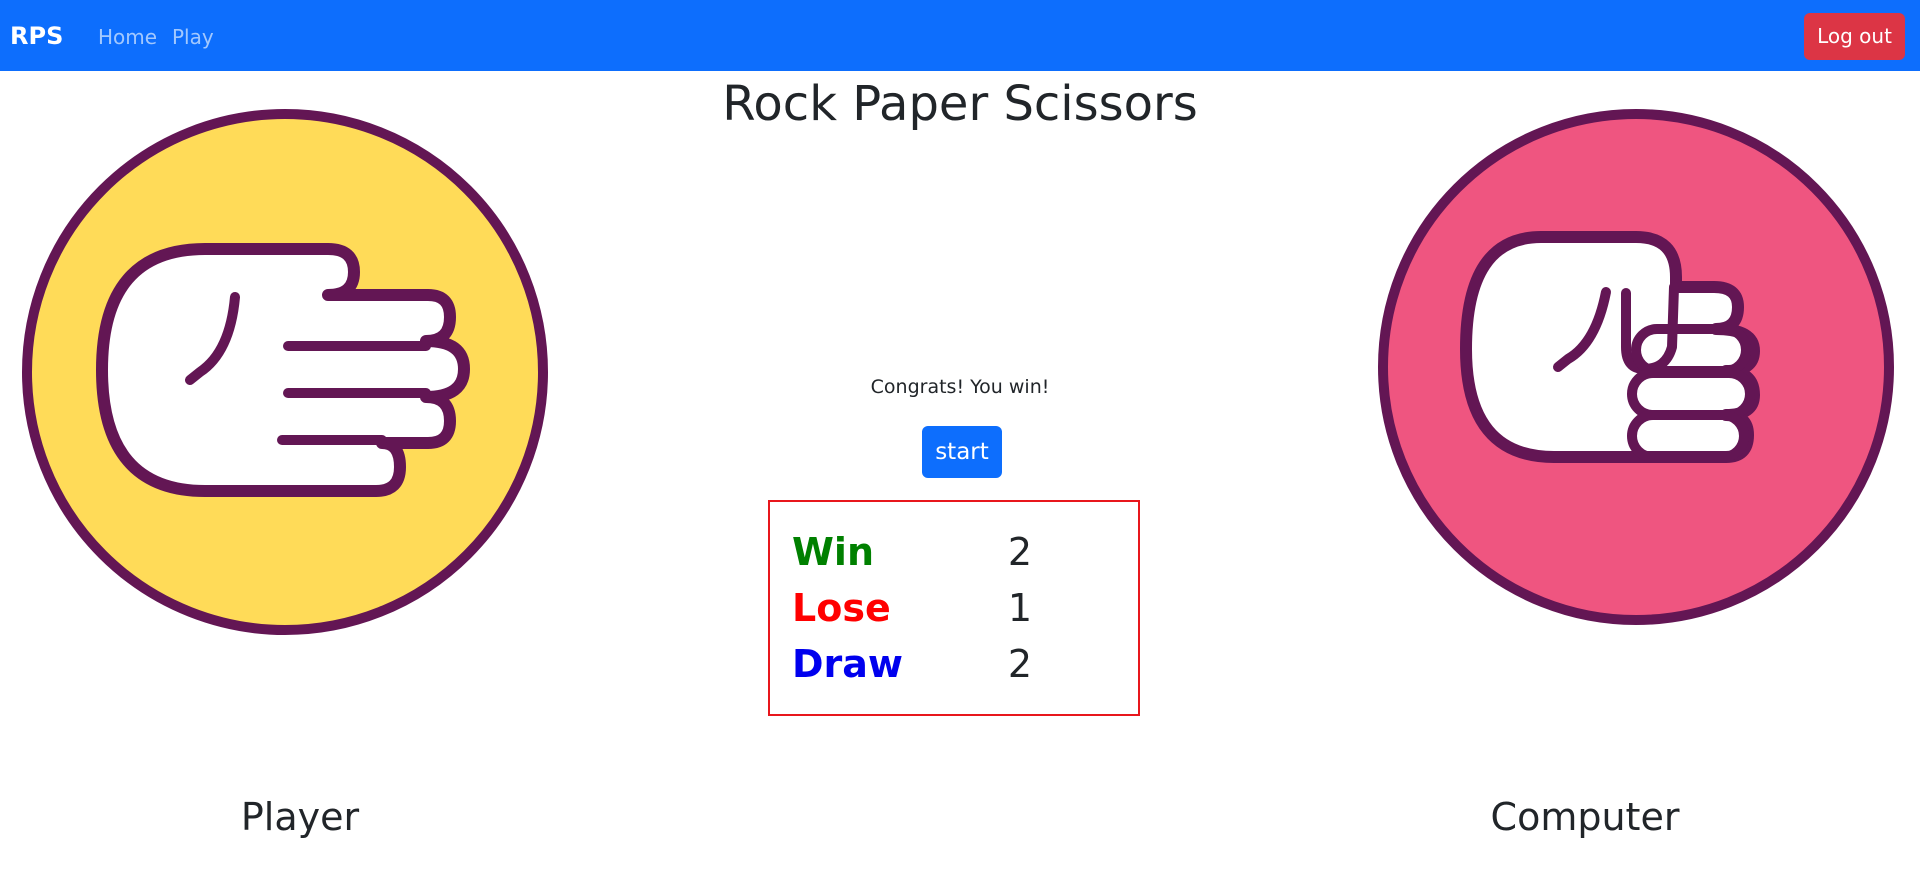 The height and width of the screenshot is (885, 1920). Describe the element at coordinates (962, 452) in the screenshot. I see `start-button: start` at that location.